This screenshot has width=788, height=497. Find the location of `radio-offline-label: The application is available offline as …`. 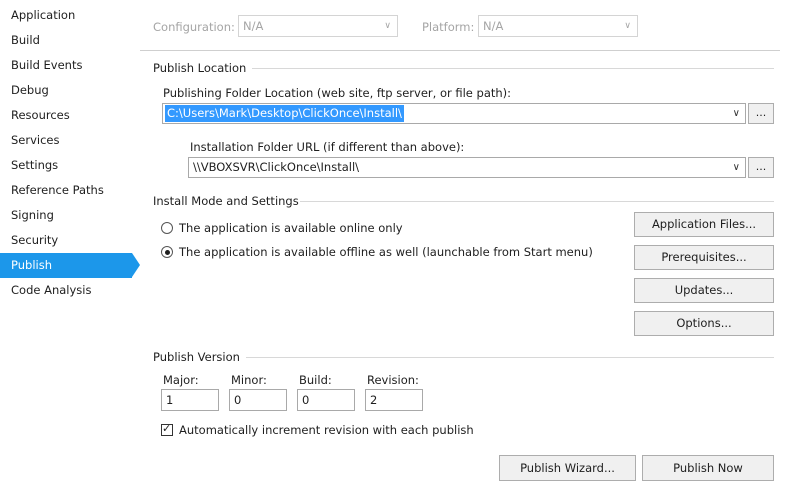

radio-offline-label: The application is available offline as … is located at coordinates (386, 252).